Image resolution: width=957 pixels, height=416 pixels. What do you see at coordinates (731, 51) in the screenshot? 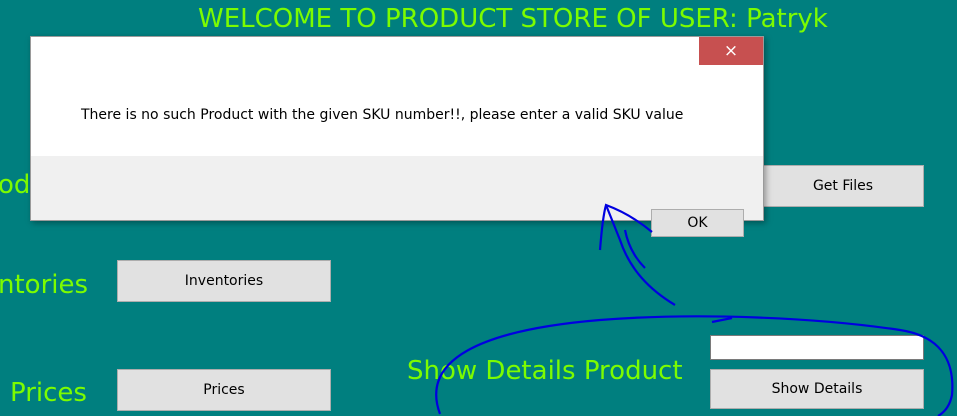
I see `close-icon: ×` at bounding box center [731, 51].